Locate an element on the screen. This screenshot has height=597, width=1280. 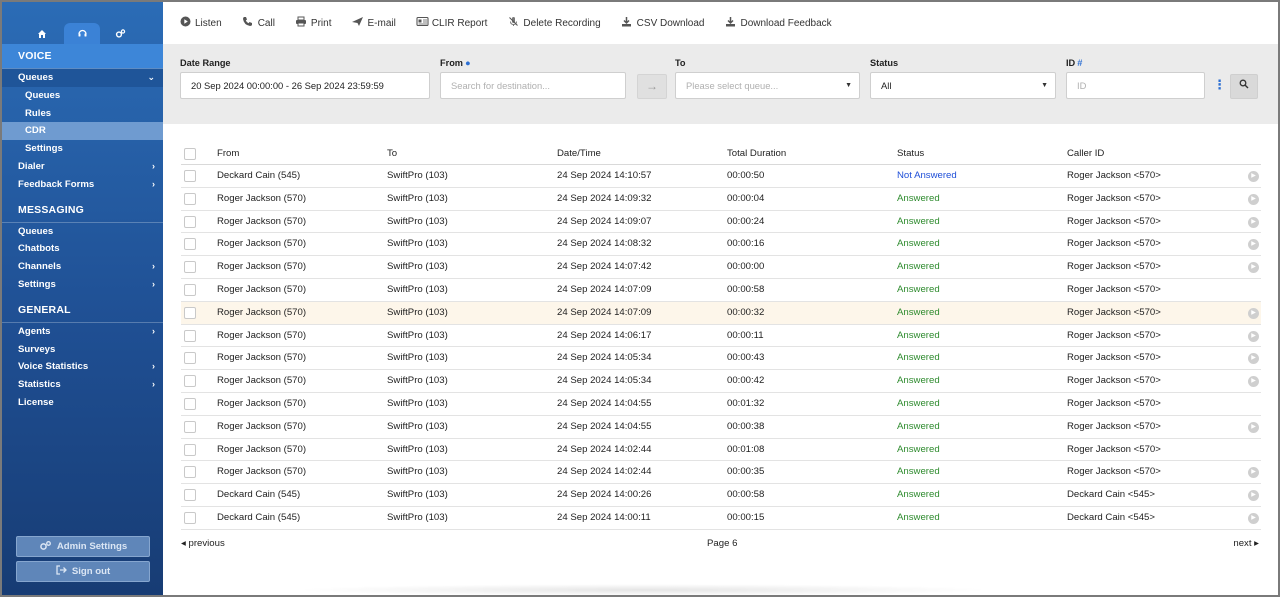
cogs-icon is located at coordinates (120, 33).